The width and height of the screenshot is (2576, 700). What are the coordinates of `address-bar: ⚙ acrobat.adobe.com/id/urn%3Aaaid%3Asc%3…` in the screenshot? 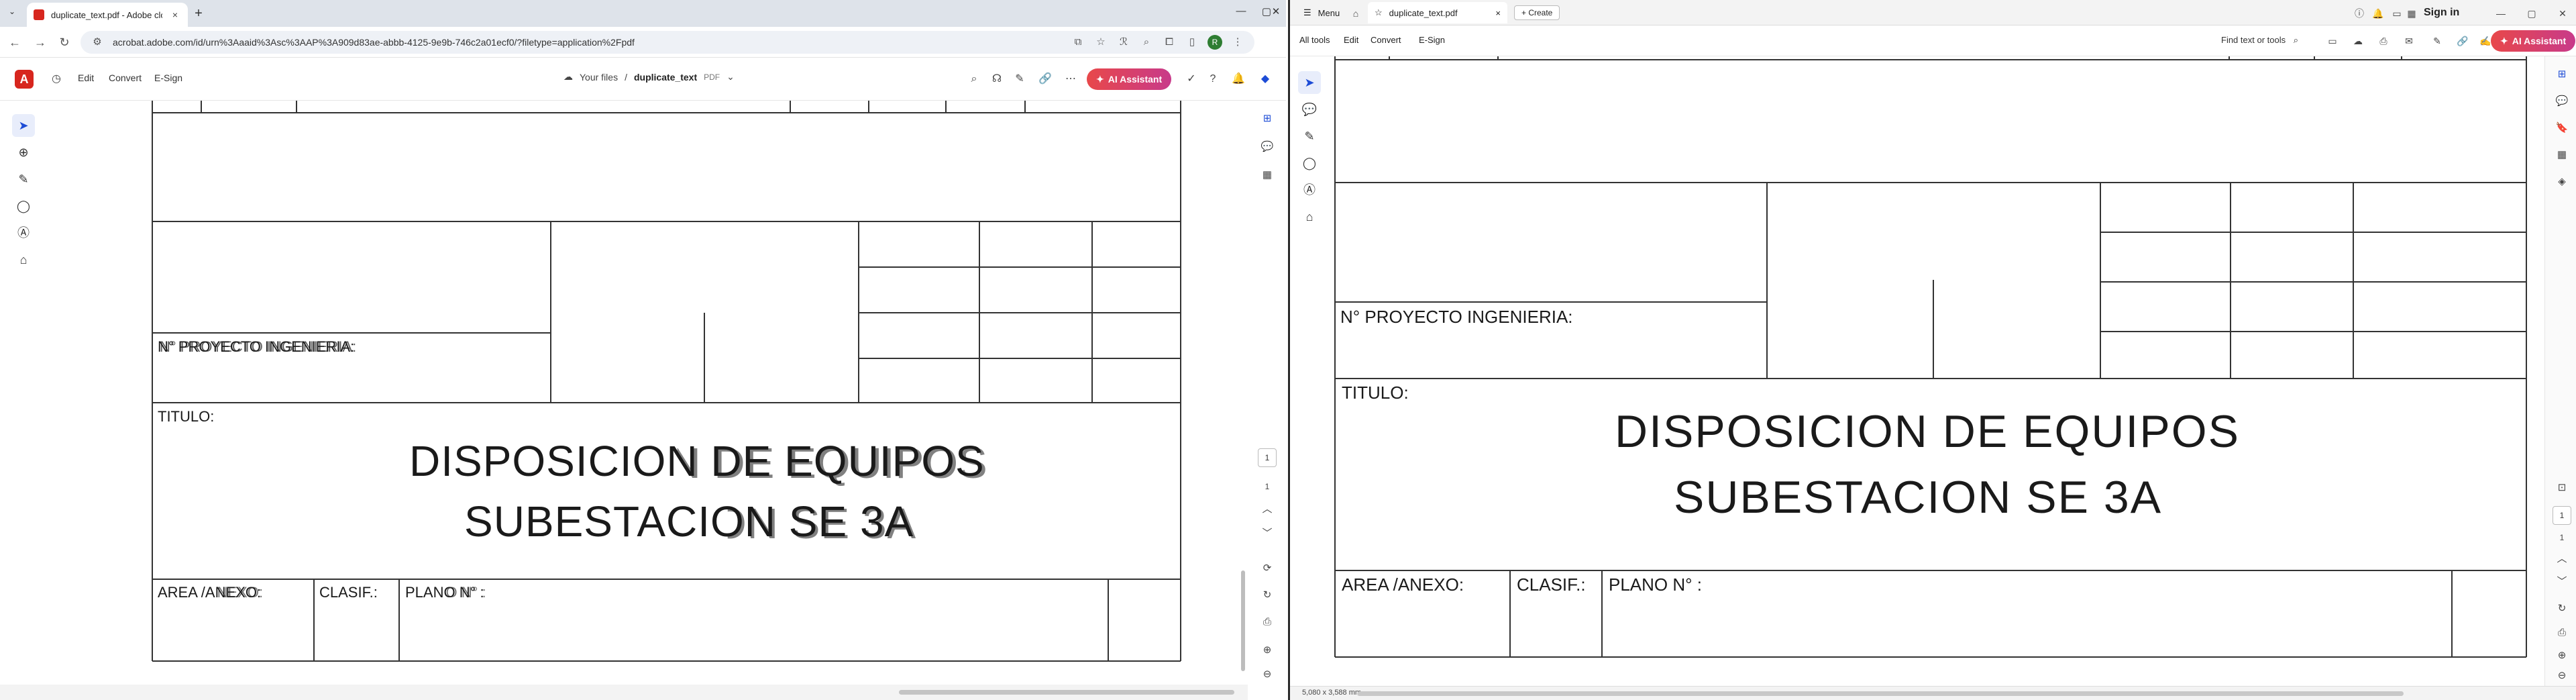 It's located at (667, 43).